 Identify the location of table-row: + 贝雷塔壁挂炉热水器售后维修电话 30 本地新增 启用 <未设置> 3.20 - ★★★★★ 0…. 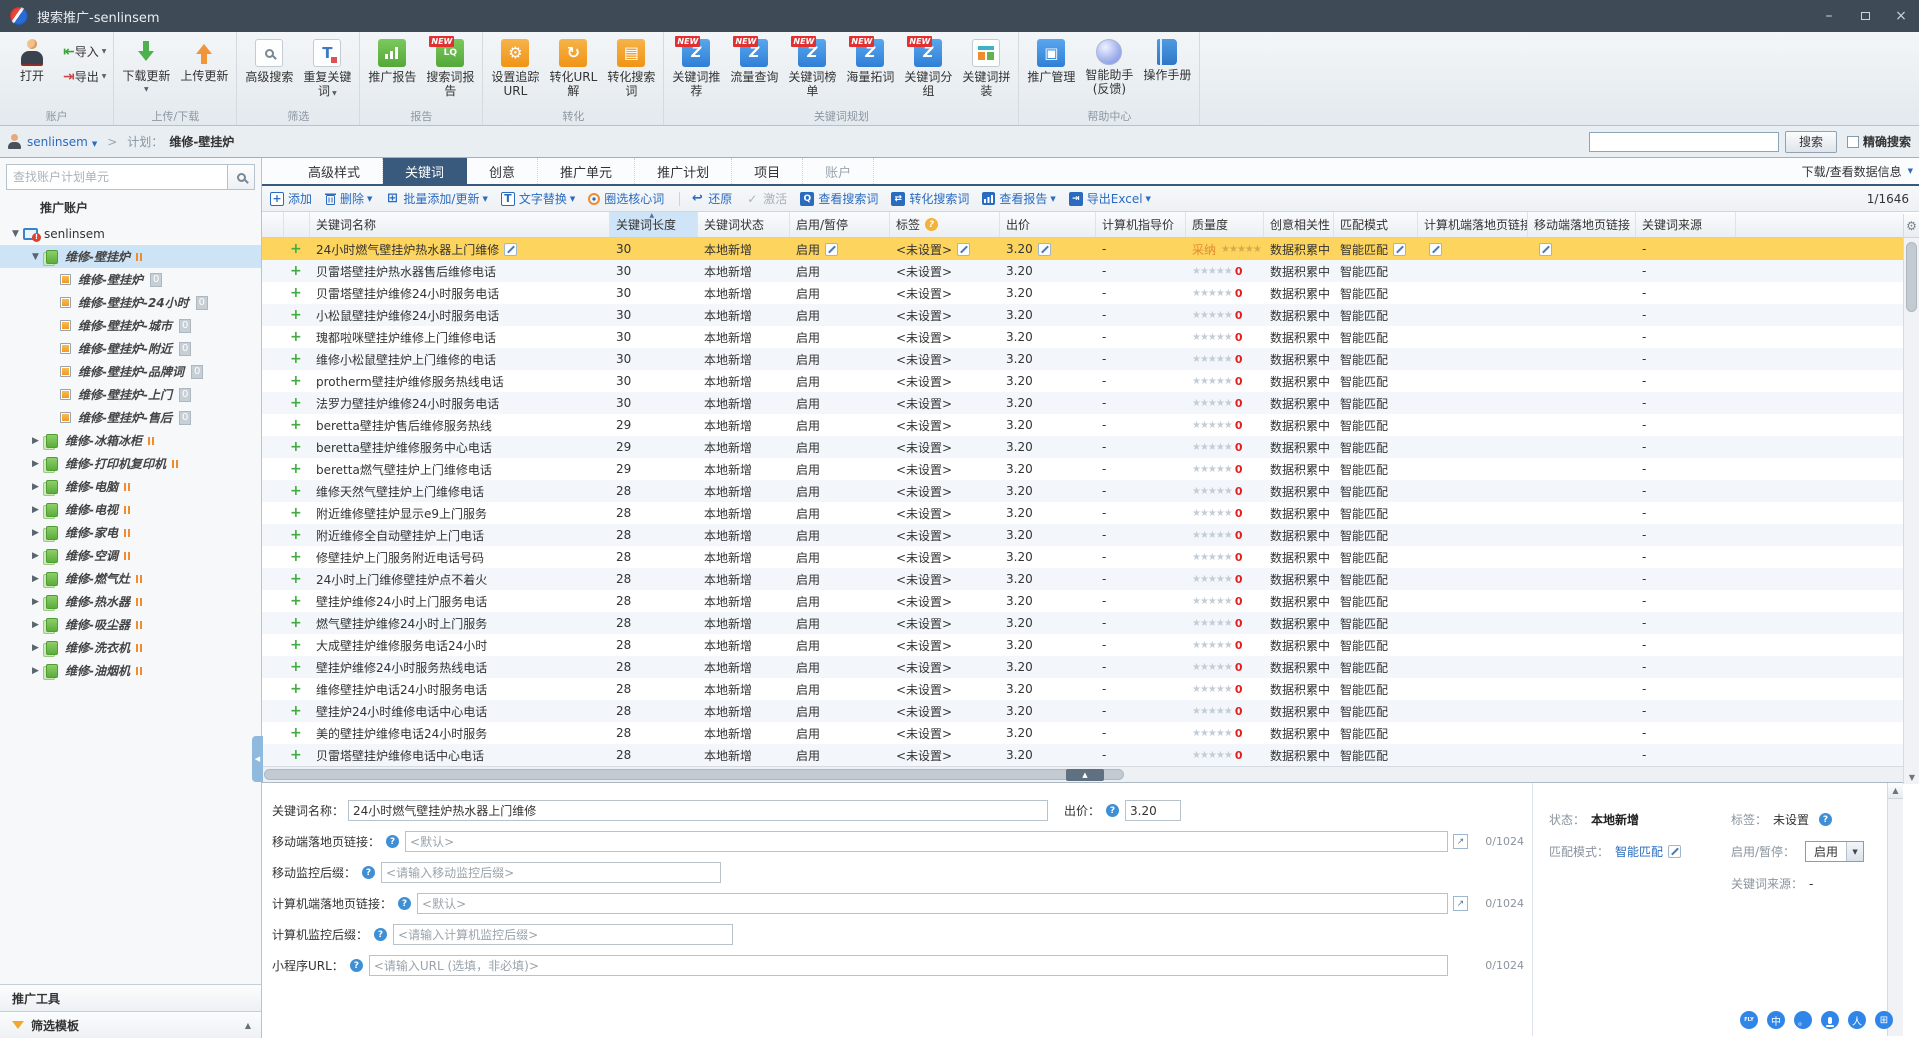
(1082, 271).